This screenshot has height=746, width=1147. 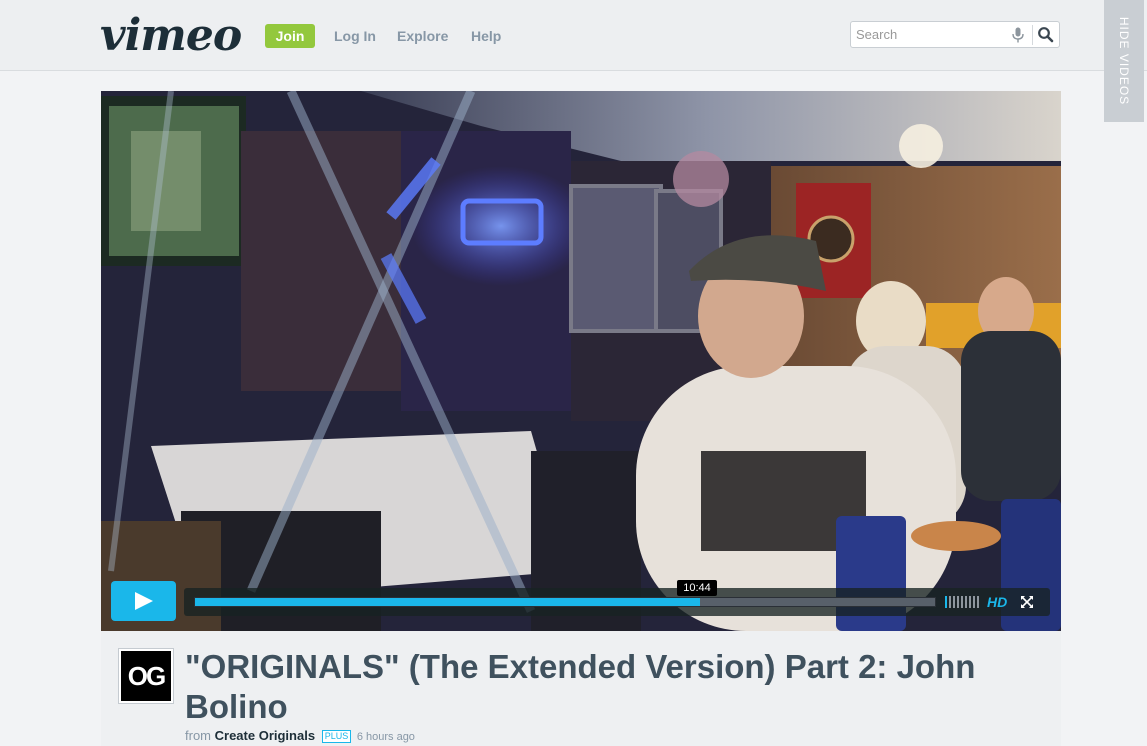 I want to click on search-box, so click(x=955, y=34).